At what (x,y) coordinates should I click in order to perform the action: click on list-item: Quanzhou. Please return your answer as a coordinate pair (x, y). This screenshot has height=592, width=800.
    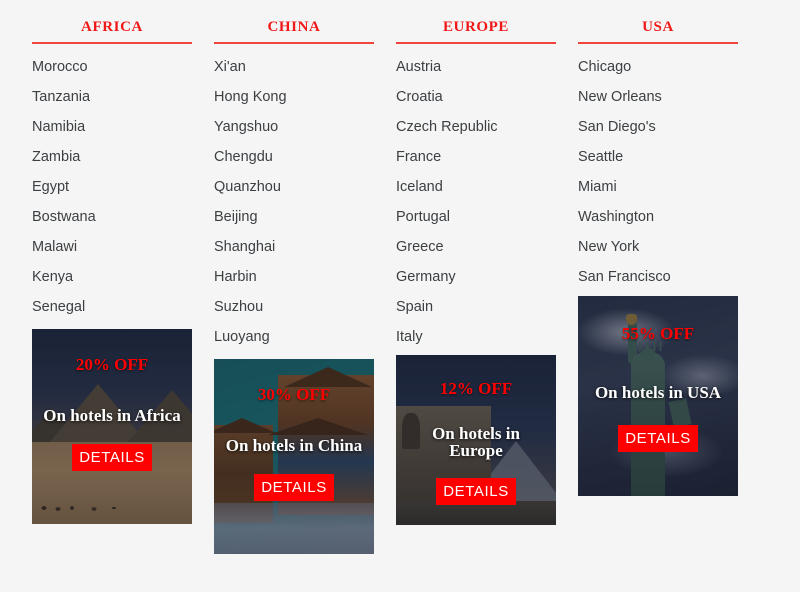
    Looking at the image, I should click on (294, 187).